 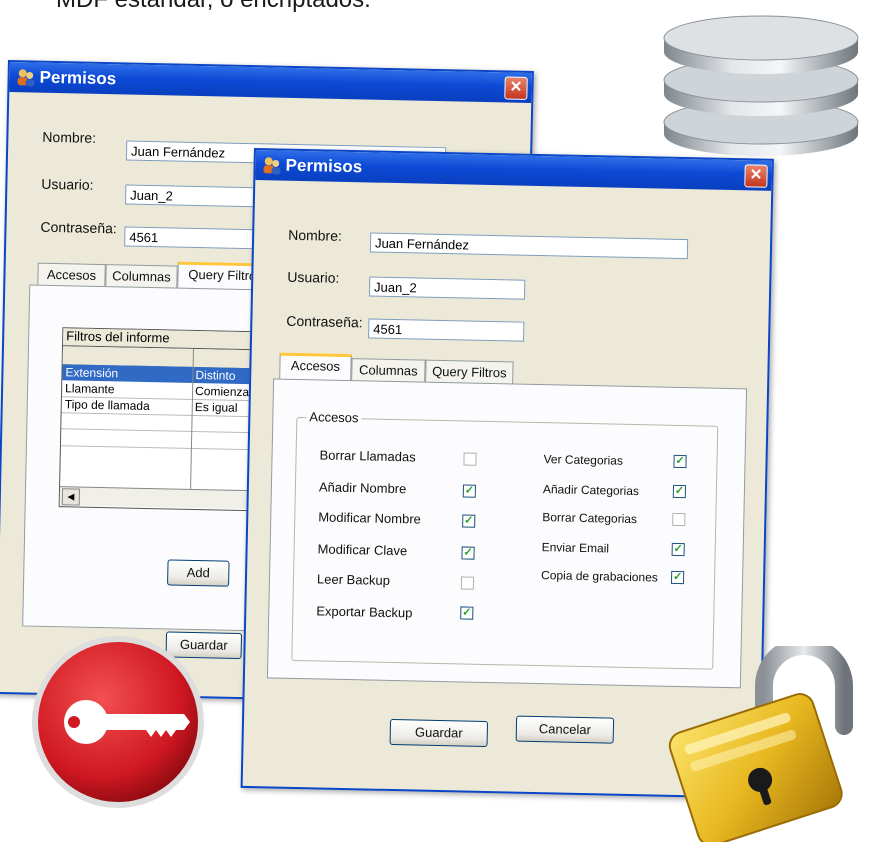 I want to click on scroll-left-icon: ◀, so click(x=71, y=497).